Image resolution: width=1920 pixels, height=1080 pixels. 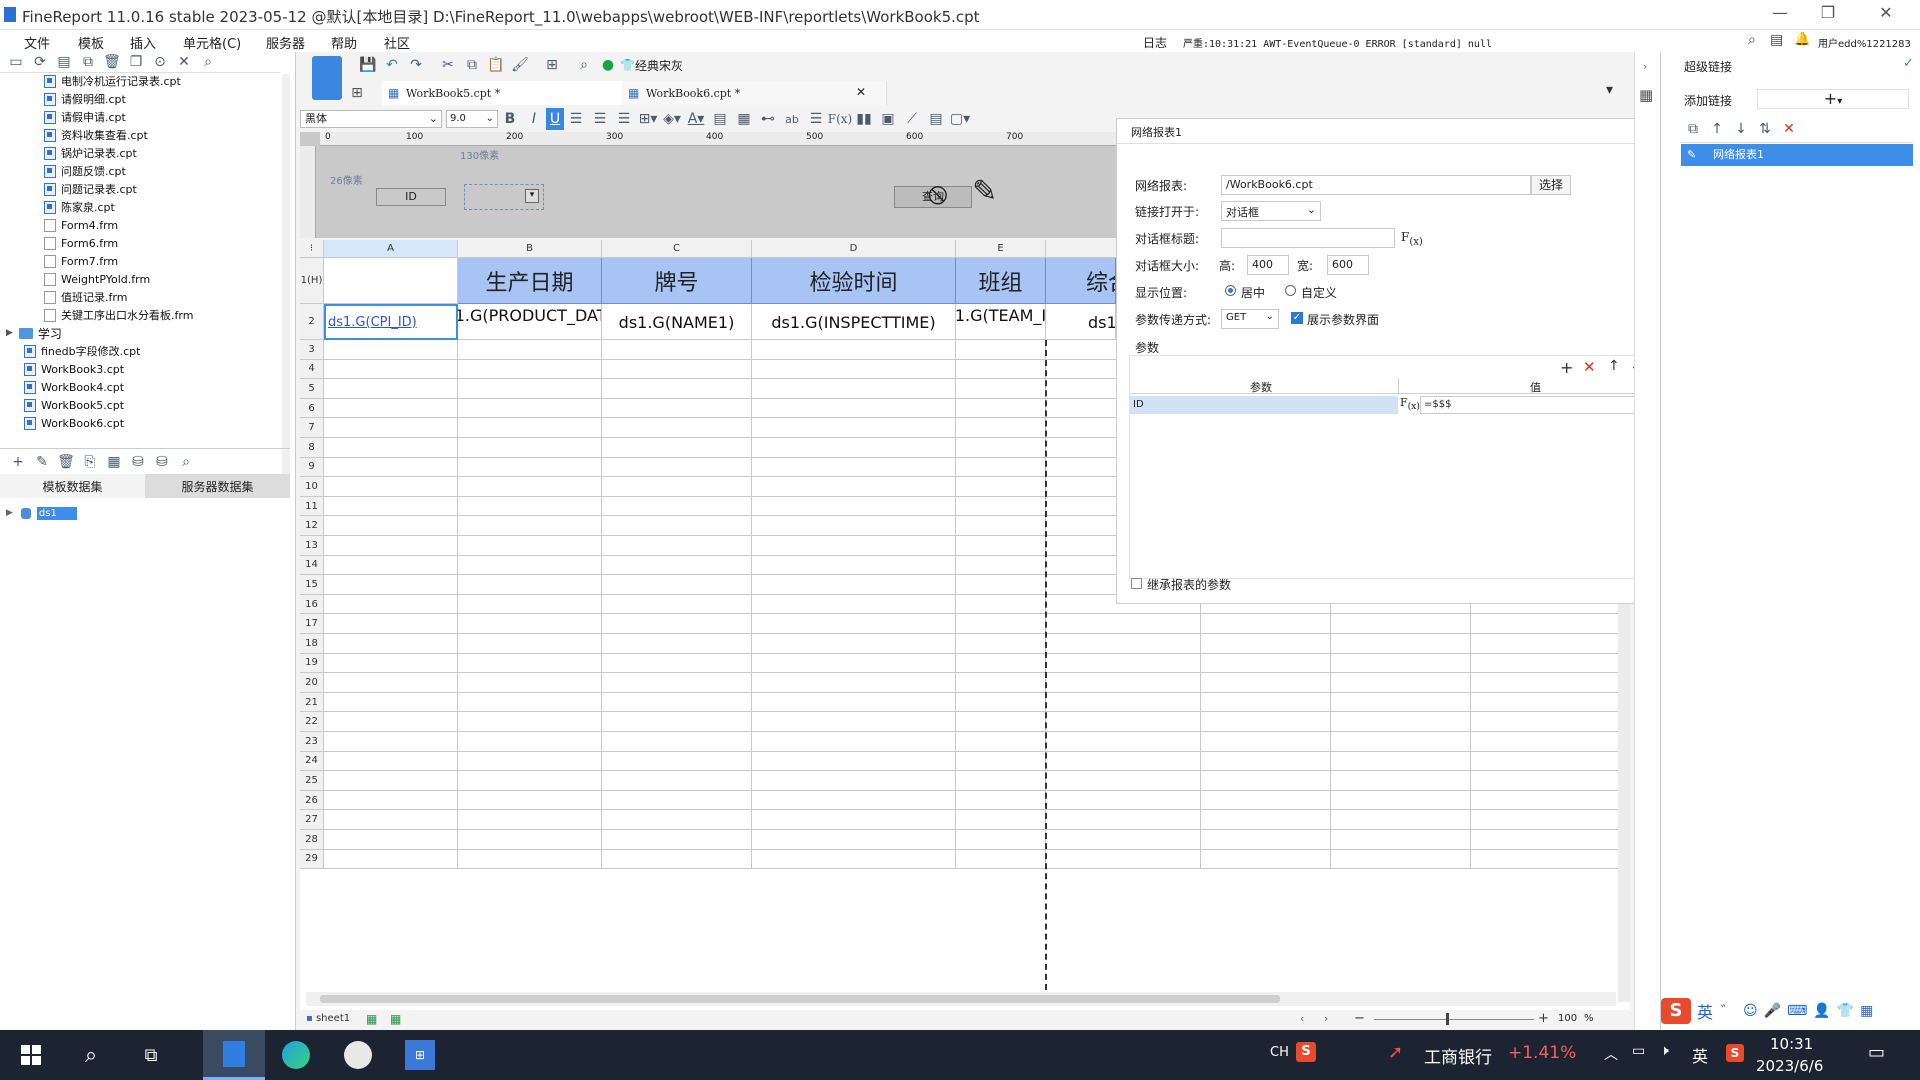 What do you see at coordinates (312, 565) in the screenshot?
I see `row-header: 14` at bounding box center [312, 565].